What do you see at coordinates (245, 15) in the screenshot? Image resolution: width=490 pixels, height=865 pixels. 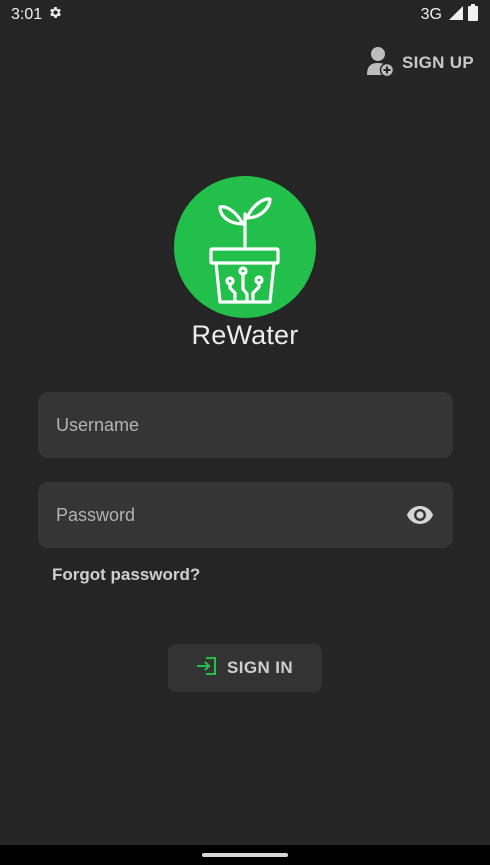 I see `status-bar: 3:01 3G` at bounding box center [245, 15].